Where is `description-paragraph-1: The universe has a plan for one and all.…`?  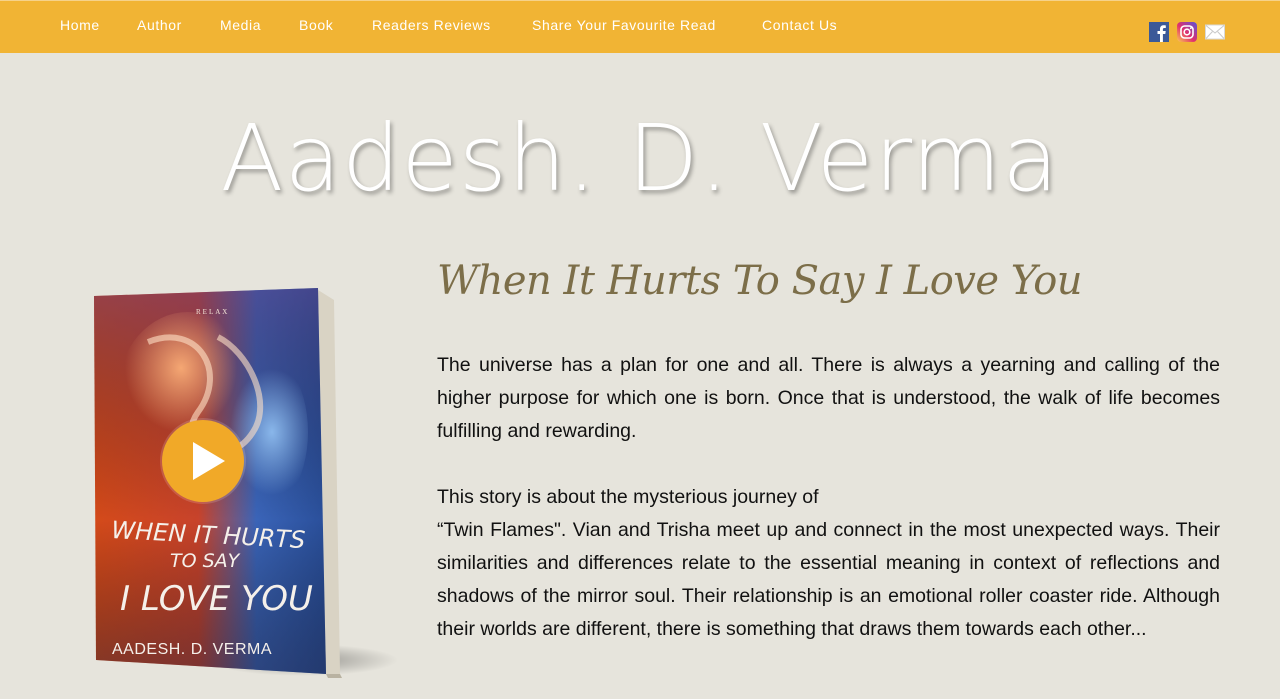 description-paragraph-1: The universe has a plan for one and all.… is located at coordinates (828, 398).